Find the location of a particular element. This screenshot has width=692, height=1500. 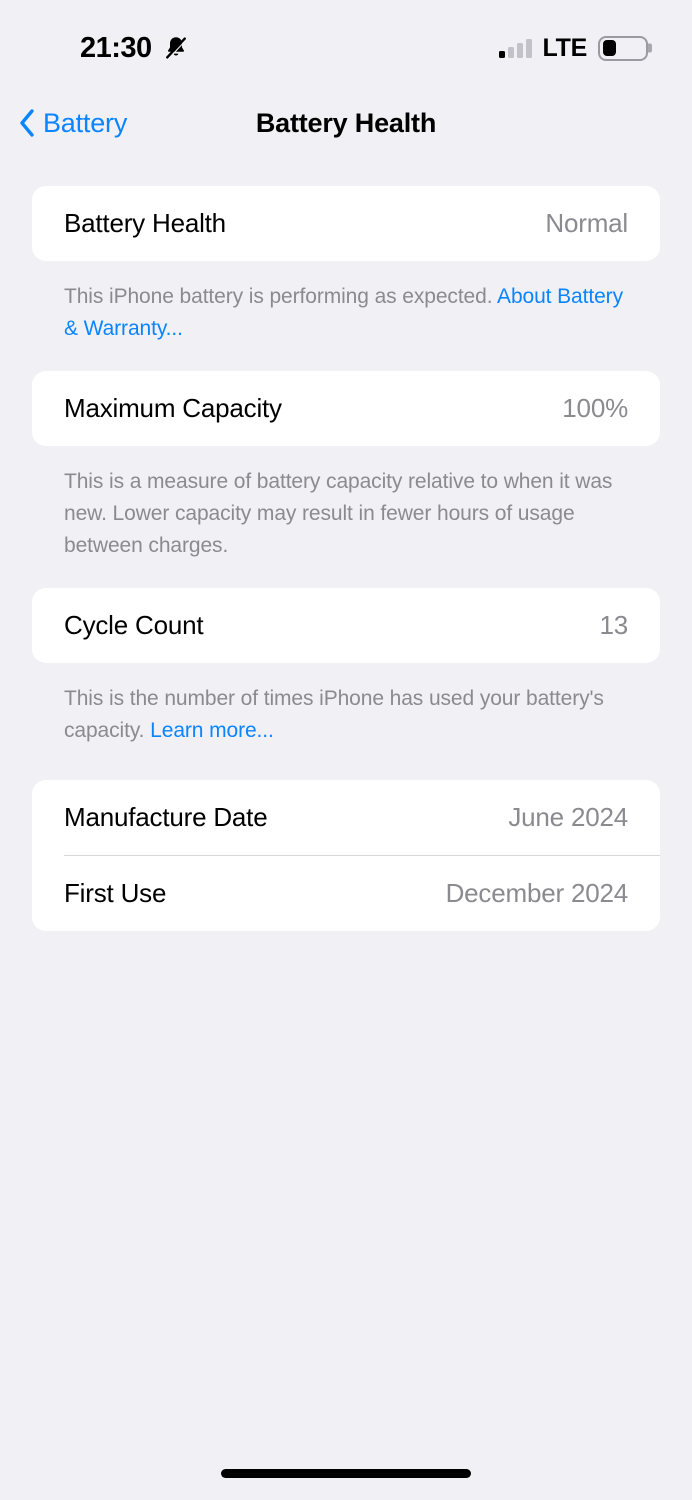

row-maximum-capacity: Maximum Capacity 100% is located at coordinates (346, 408).